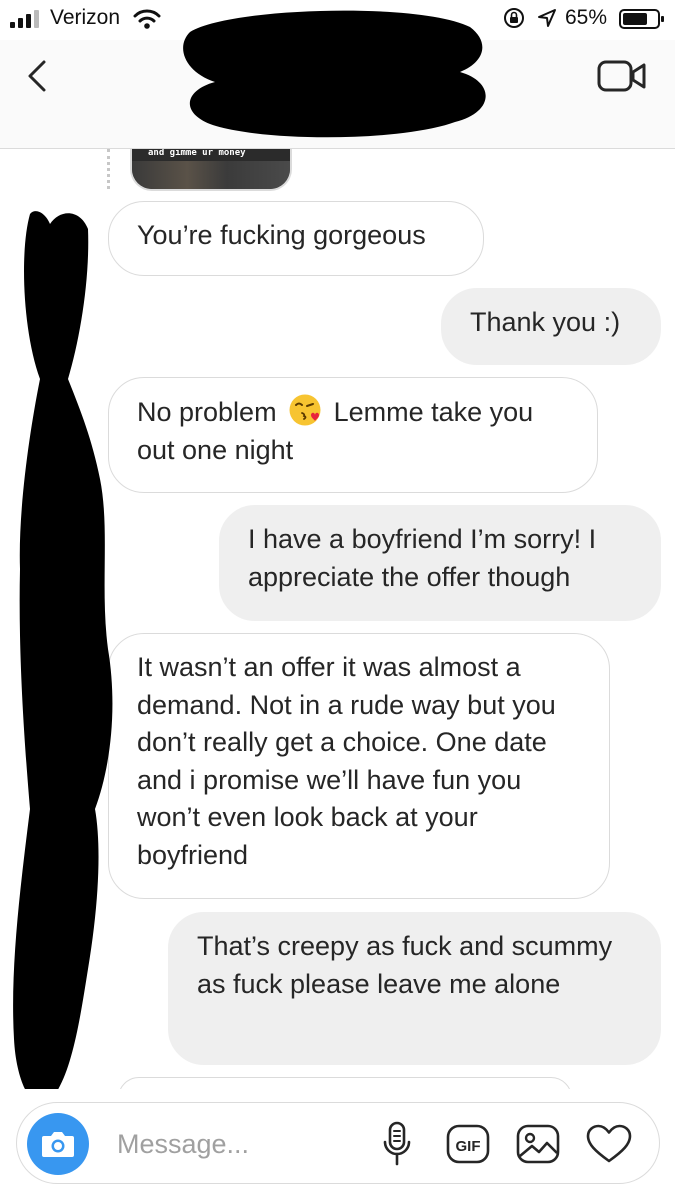  What do you see at coordinates (514, 18) in the screenshot?
I see `orientation-lock-icon` at bounding box center [514, 18].